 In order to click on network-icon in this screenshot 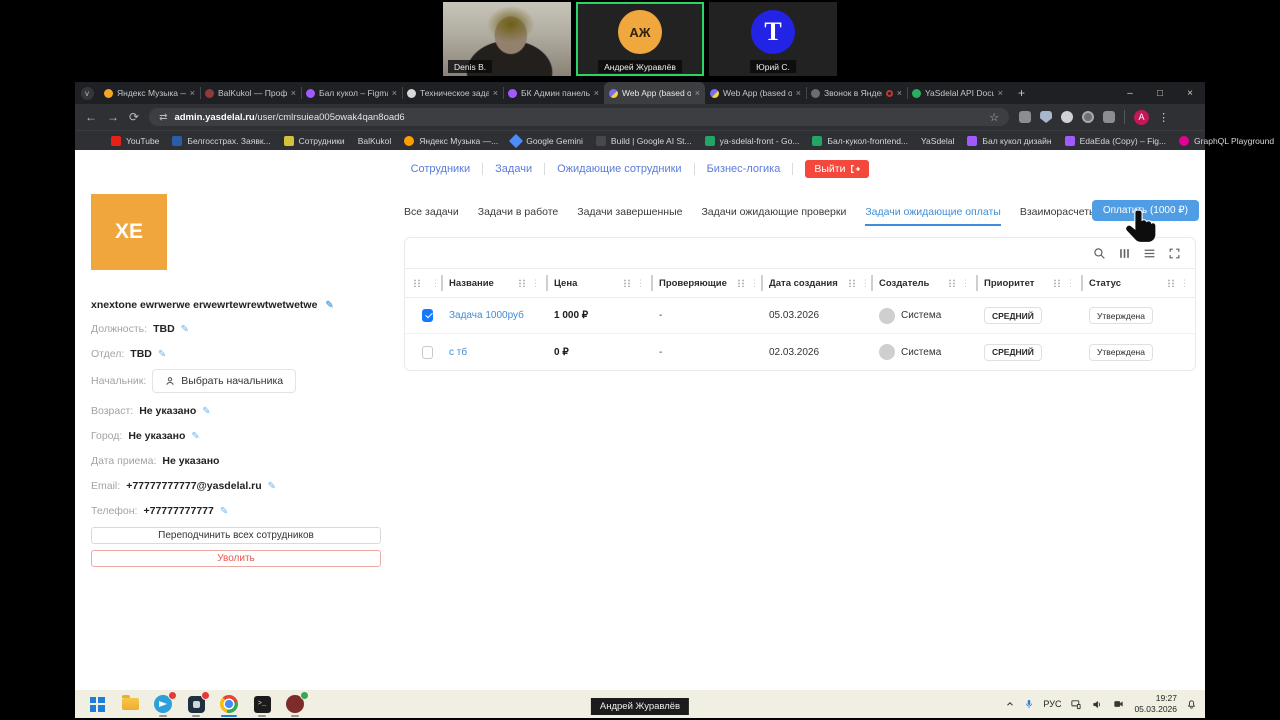, I will do `click(1076, 704)`.